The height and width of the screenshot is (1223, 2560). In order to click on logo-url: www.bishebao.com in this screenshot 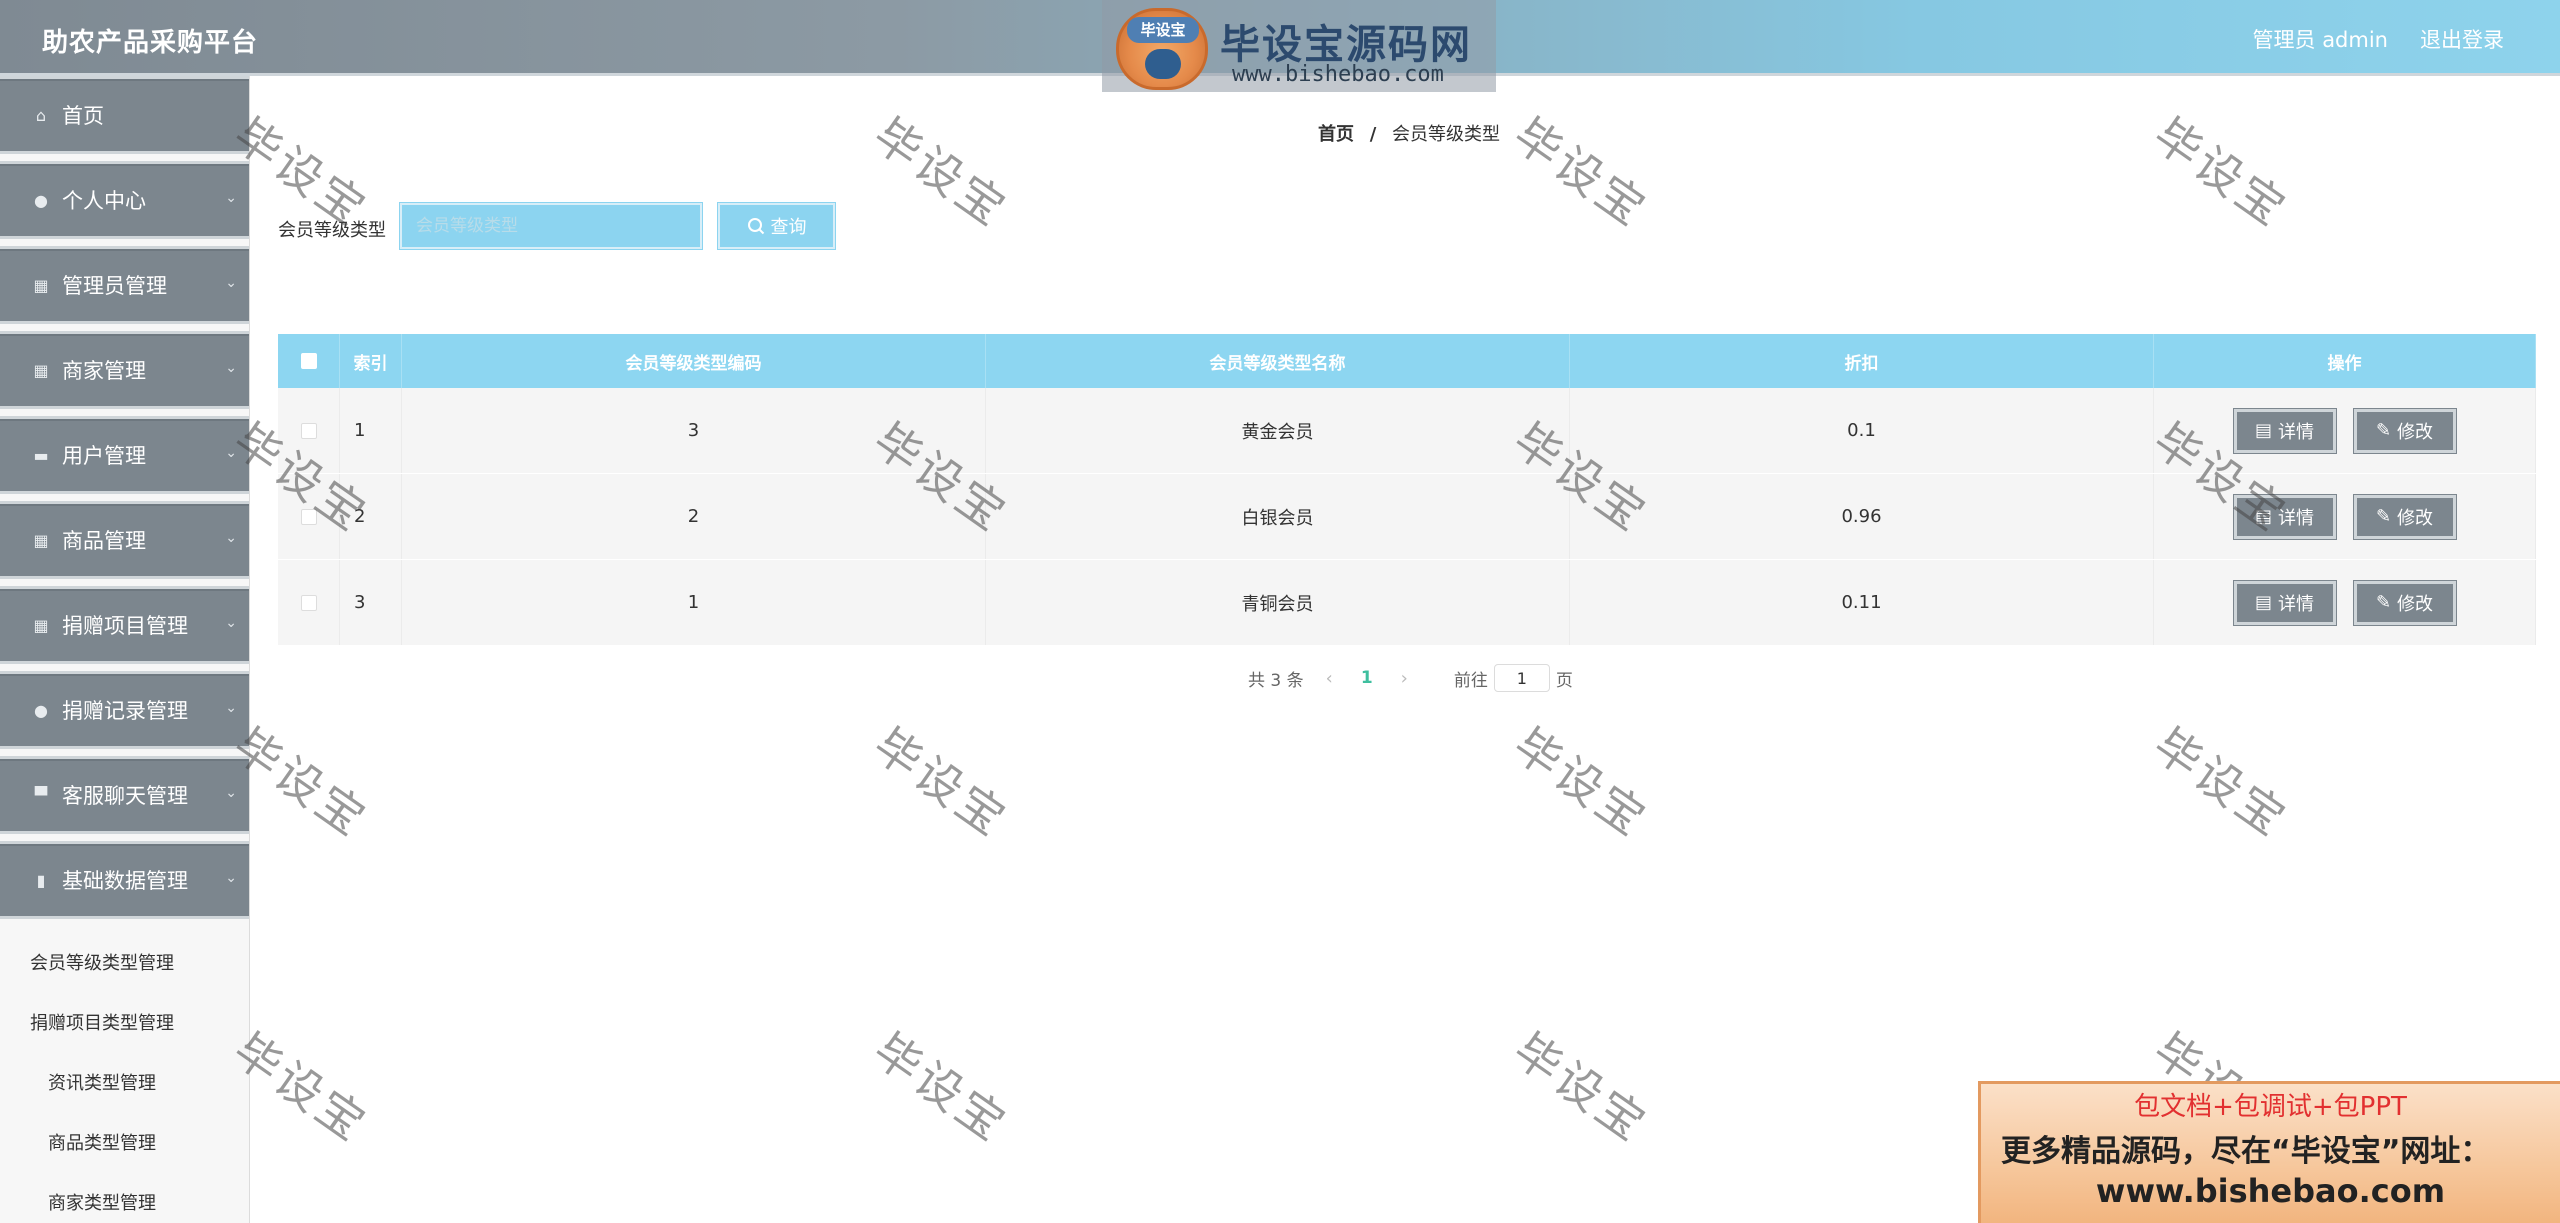, I will do `click(1338, 74)`.